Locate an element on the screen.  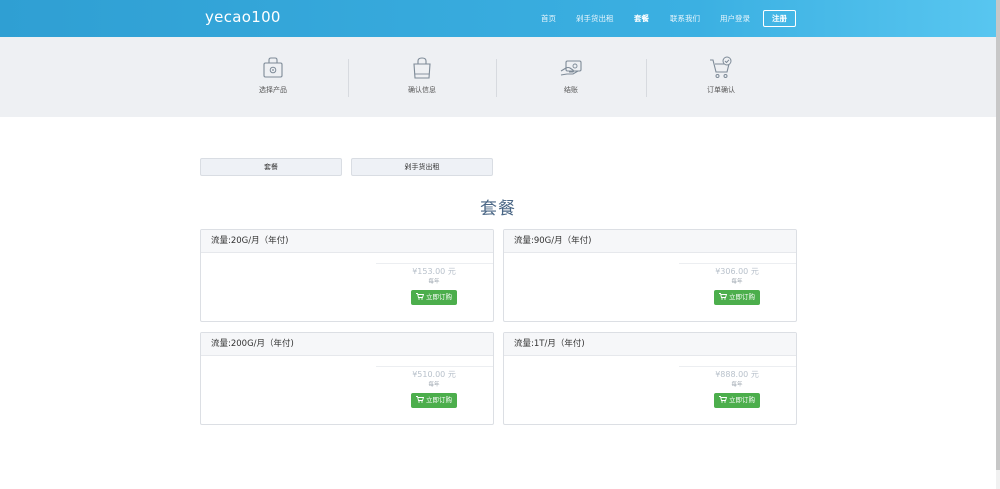
nav-item-rental: 剁手货出租 is located at coordinates (595, 18).